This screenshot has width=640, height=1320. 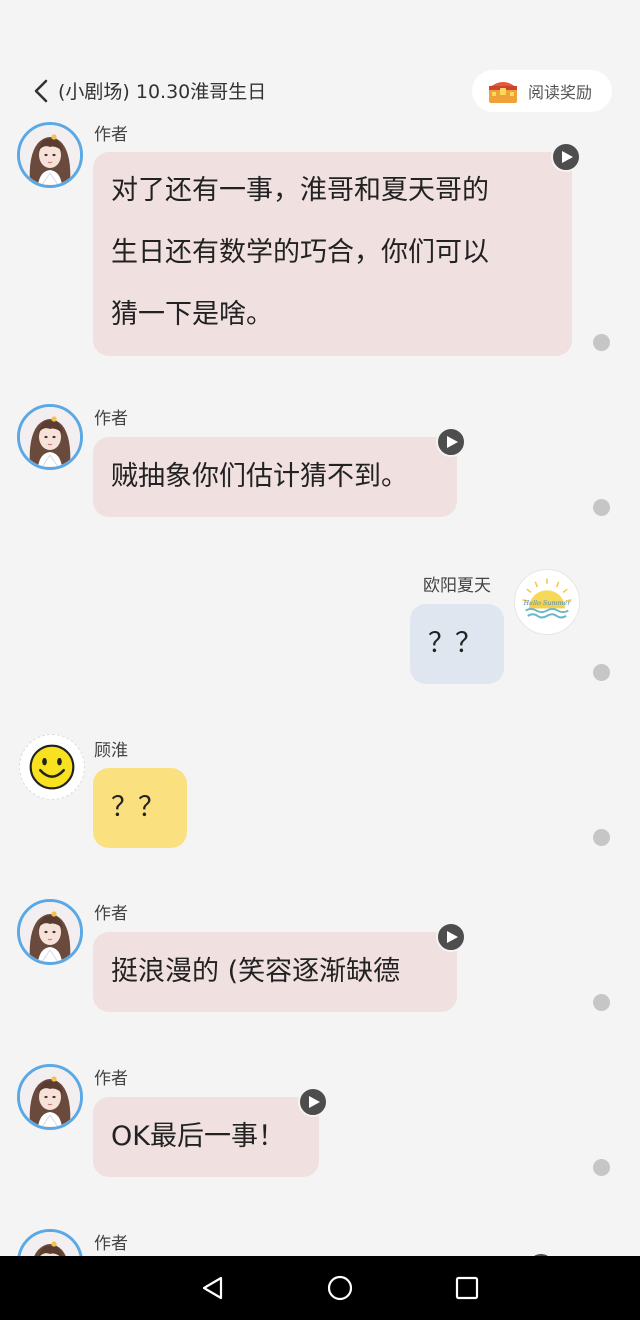 I want to click on back-button, so click(x=41, y=91).